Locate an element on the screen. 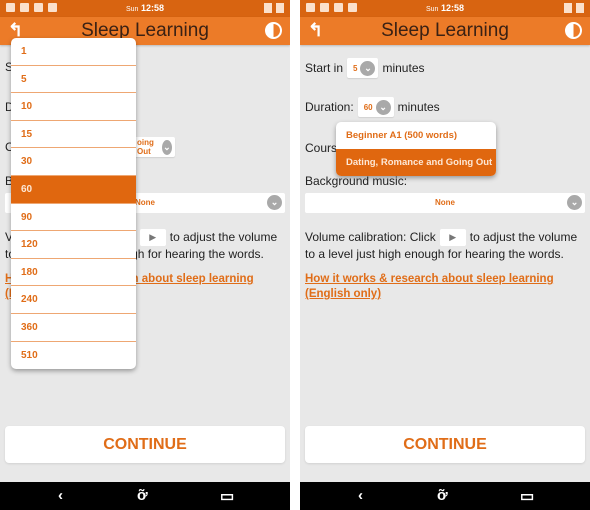  dropdown-option-selected: 60 is located at coordinates (73, 189).